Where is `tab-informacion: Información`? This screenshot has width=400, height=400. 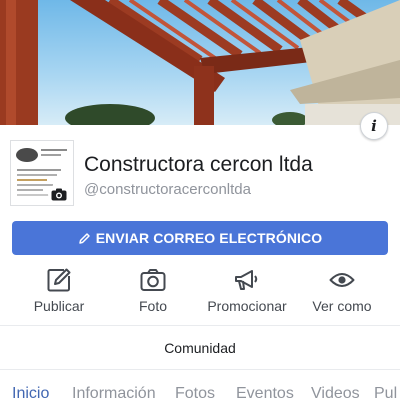 tab-informacion: Información is located at coordinates (114, 392).